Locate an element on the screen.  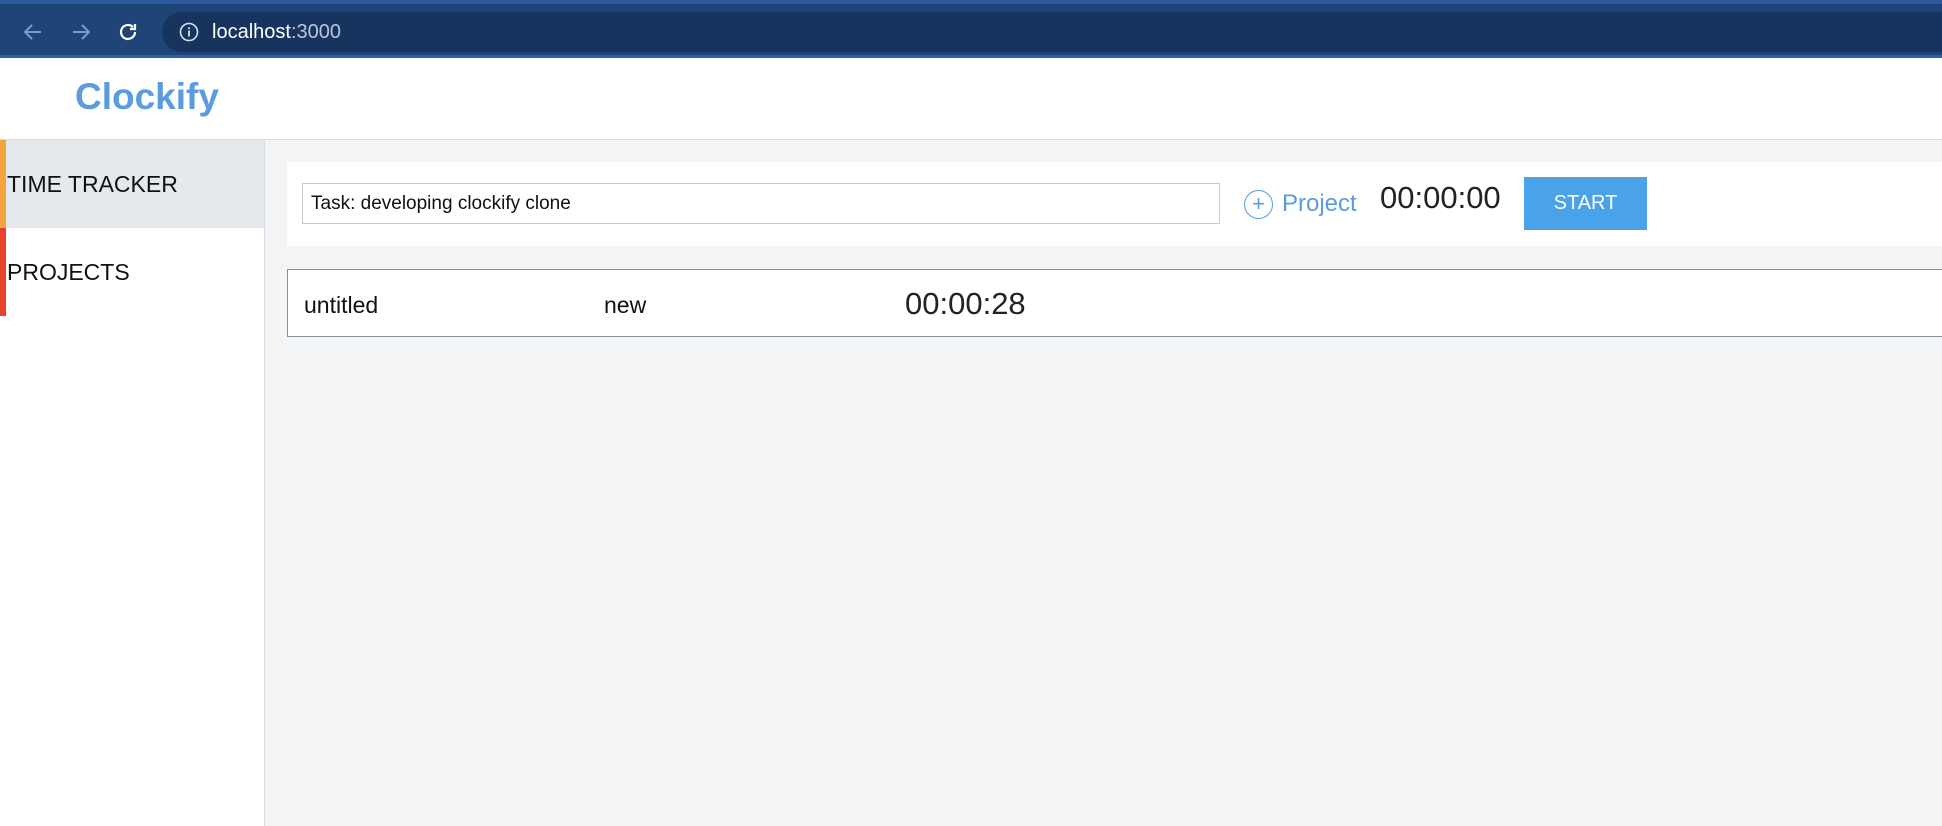
browser-toolbar: localhost:3000 is located at coordinates (971, 29).